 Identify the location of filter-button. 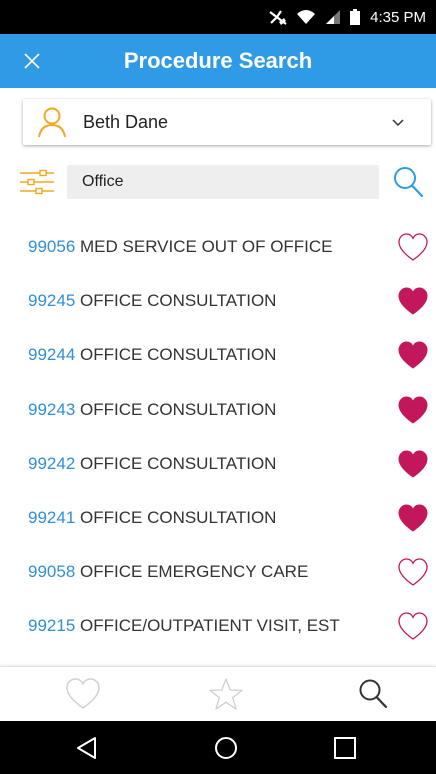
(37, 182).